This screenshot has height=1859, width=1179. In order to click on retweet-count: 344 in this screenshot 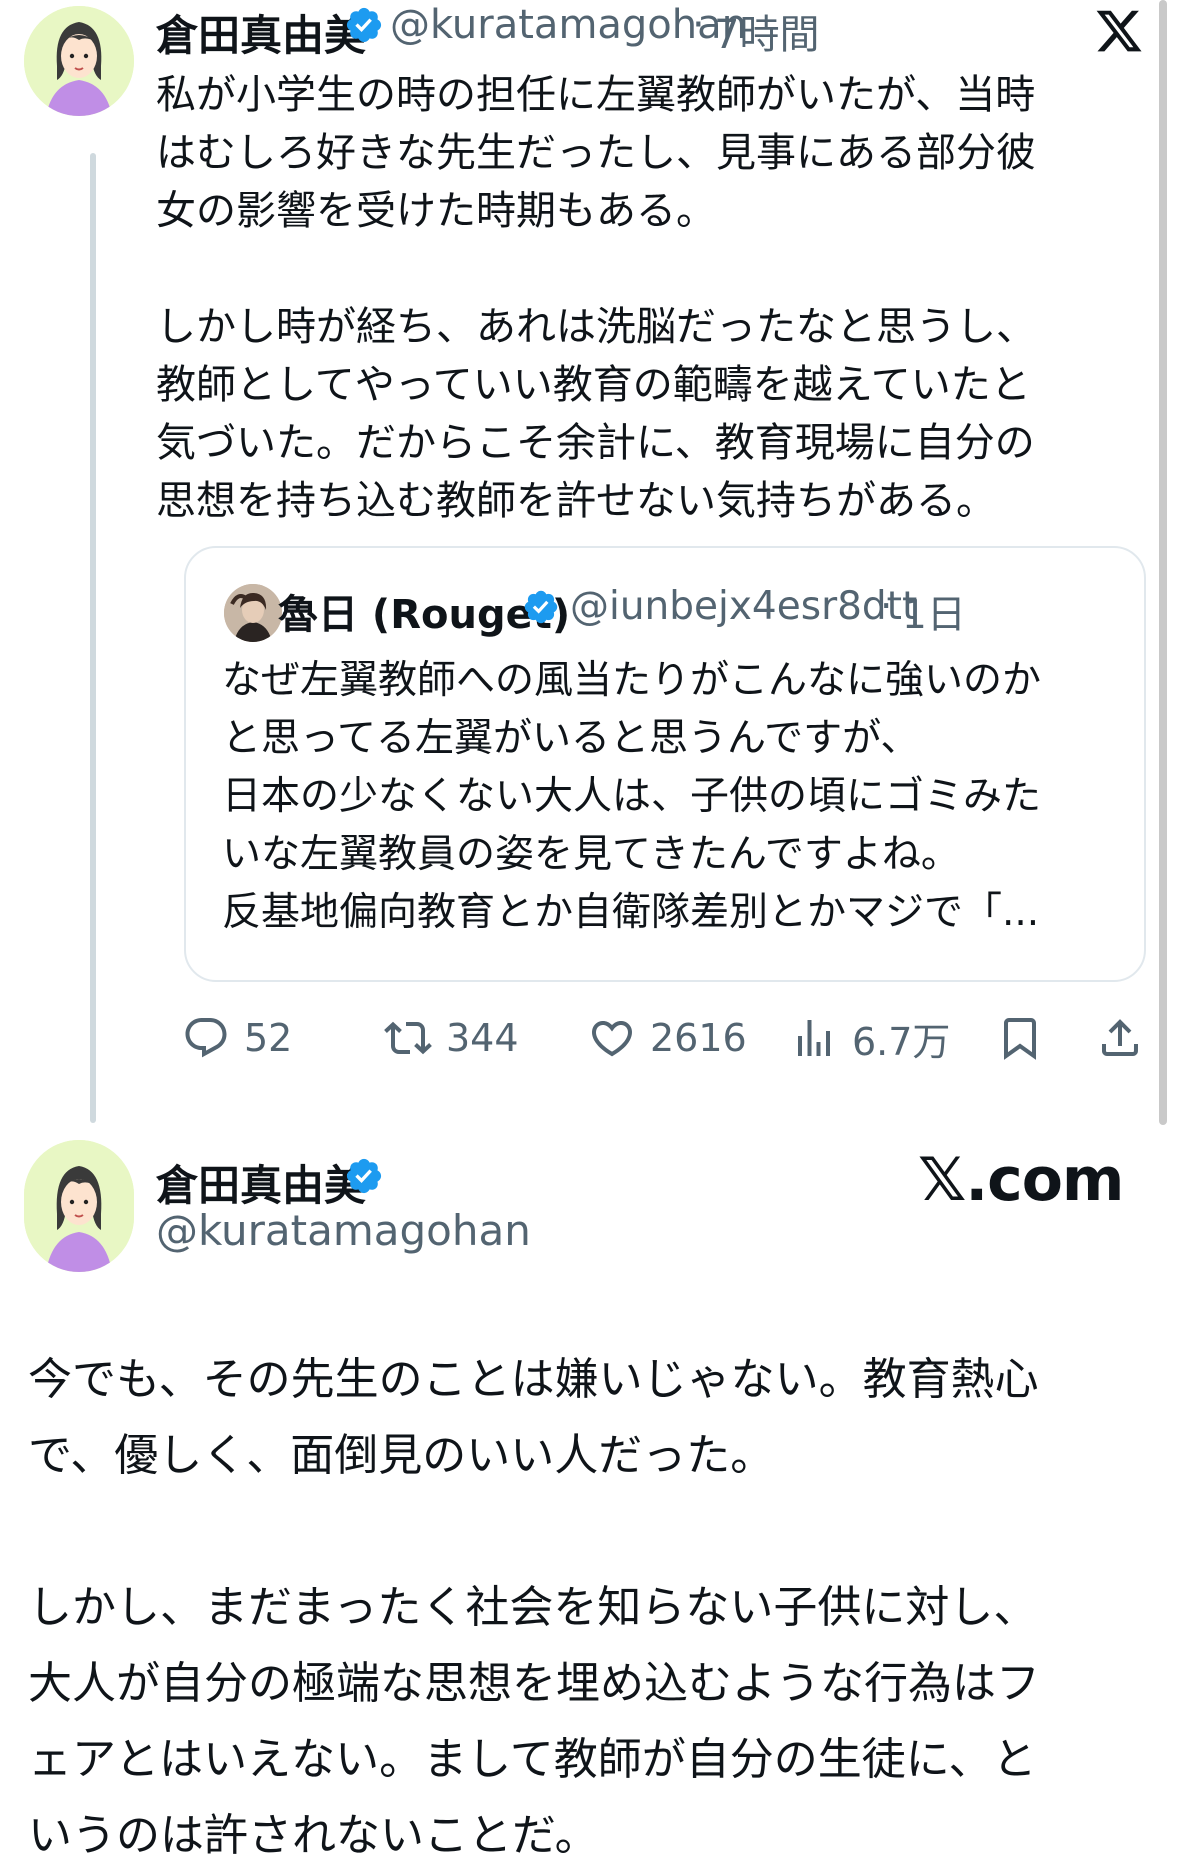, I will do `click(482, 1038)`.